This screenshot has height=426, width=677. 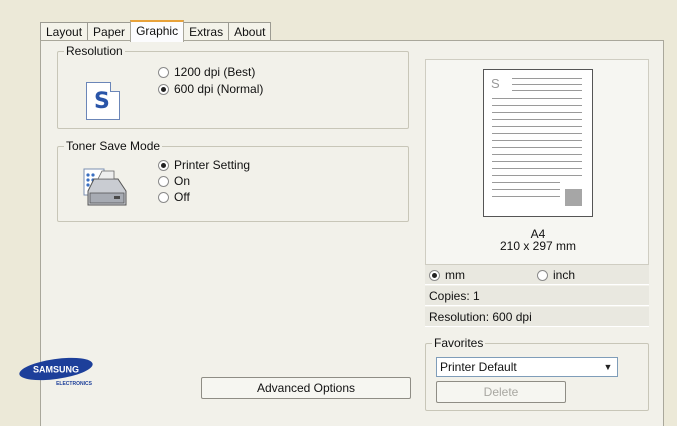 What do you see at coordinates (64, 31) in the screenshot?
I see `tab-layout: Layout` at bounding box center [64, 31].